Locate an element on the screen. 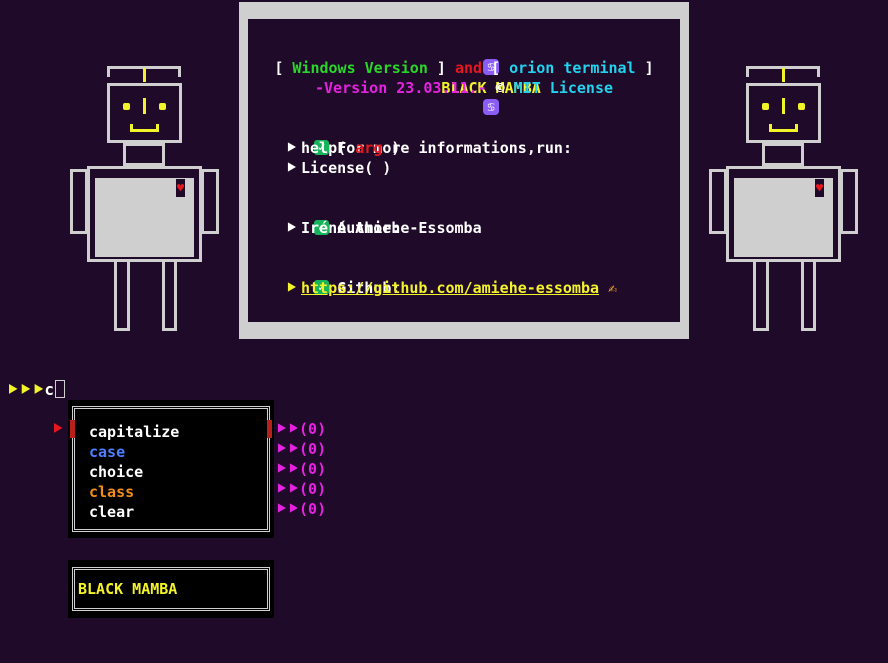 This screenshot has height=663, width=888. orion-terminal-label: orion terminal is located at coordinates (572, 68).